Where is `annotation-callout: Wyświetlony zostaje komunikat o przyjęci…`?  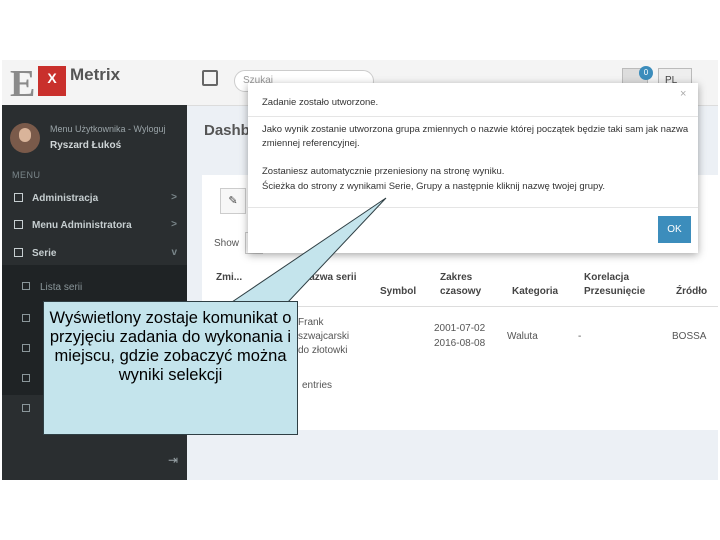
annotation-callout: Wyświetlony zostaje komunikat o przyjęci… is located at coordinates (170, 368).